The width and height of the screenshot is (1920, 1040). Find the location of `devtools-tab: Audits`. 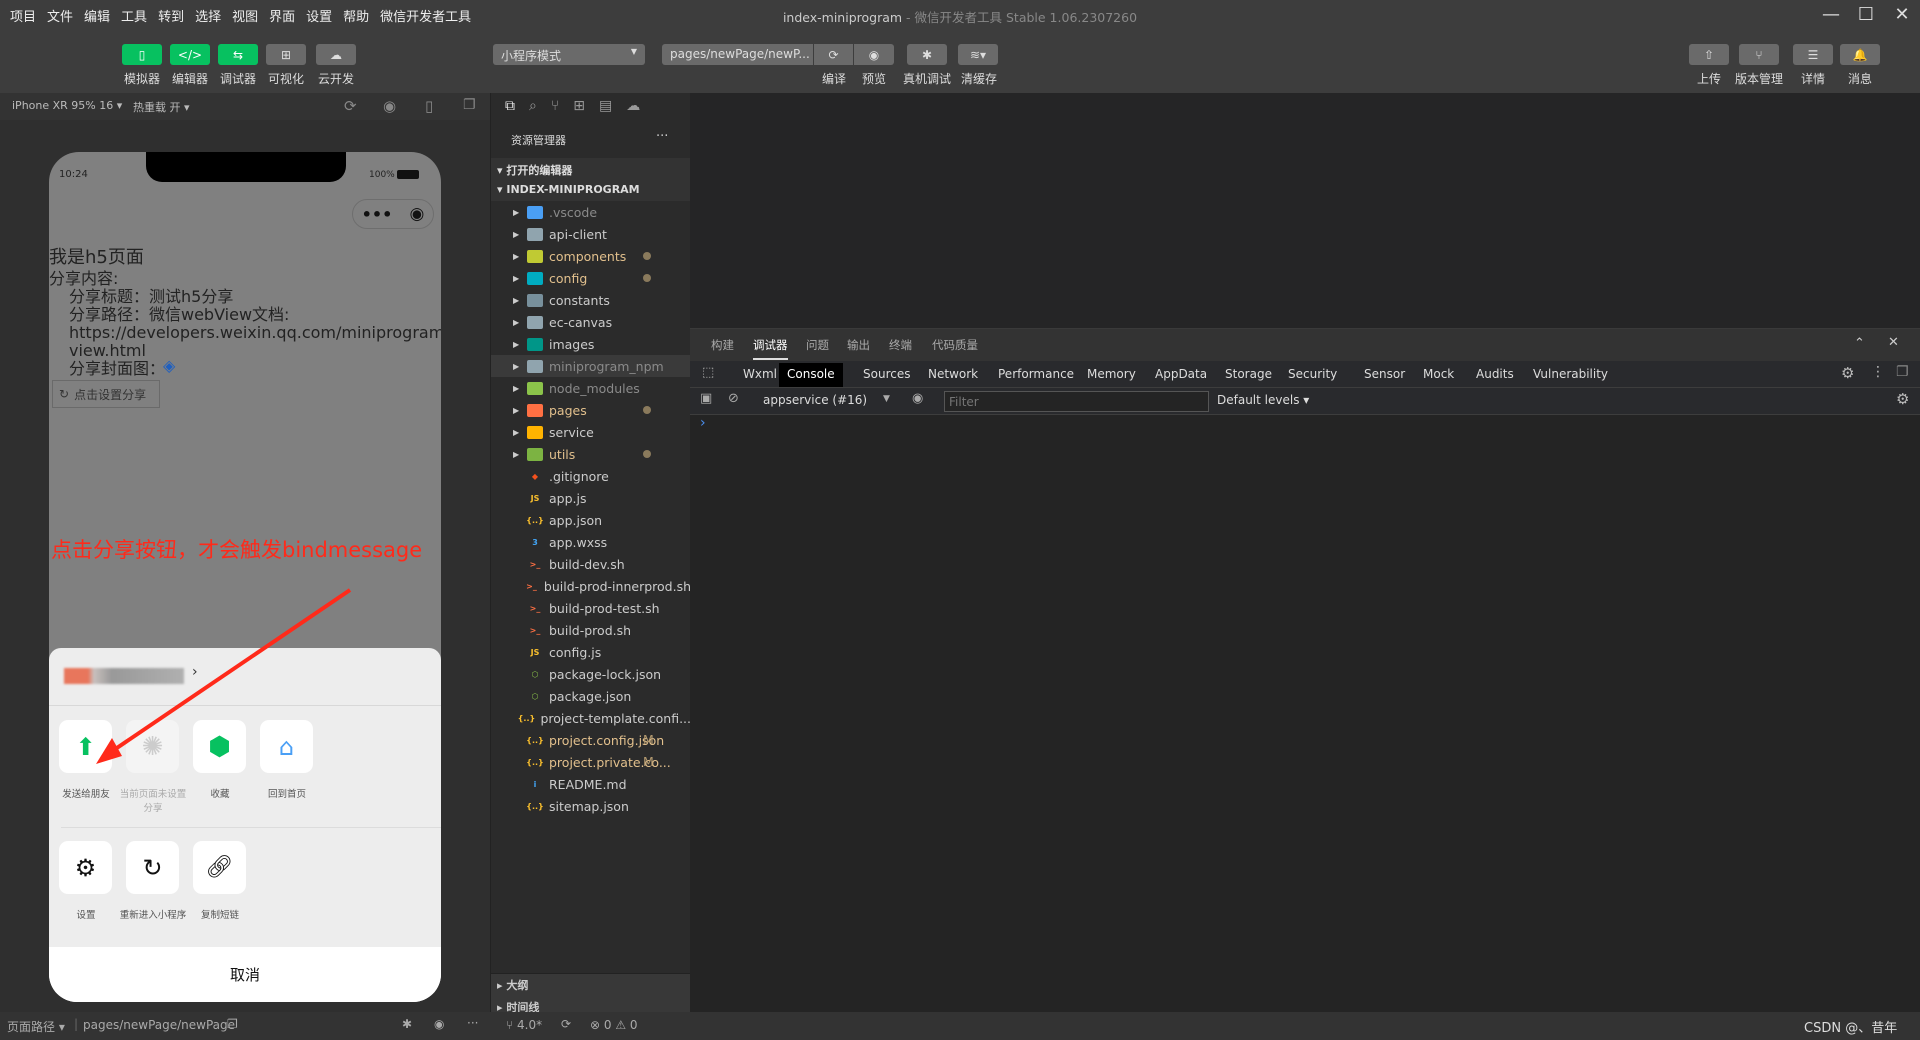

devtools-tab: Audits is located at coordinates (1495, 375).